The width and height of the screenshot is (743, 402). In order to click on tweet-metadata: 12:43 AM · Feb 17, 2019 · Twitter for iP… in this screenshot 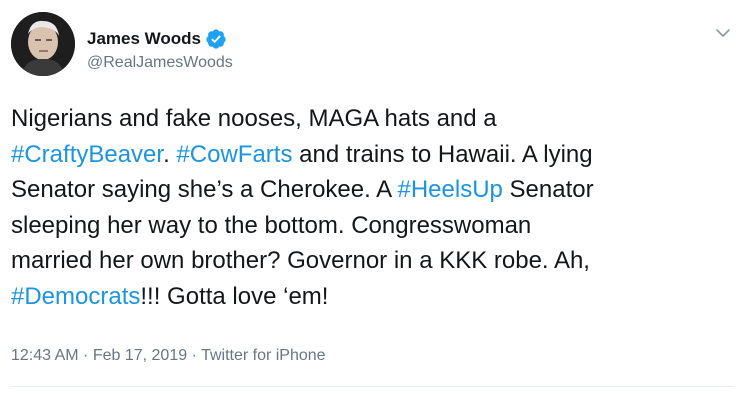, I will do `click(168, 356)`.